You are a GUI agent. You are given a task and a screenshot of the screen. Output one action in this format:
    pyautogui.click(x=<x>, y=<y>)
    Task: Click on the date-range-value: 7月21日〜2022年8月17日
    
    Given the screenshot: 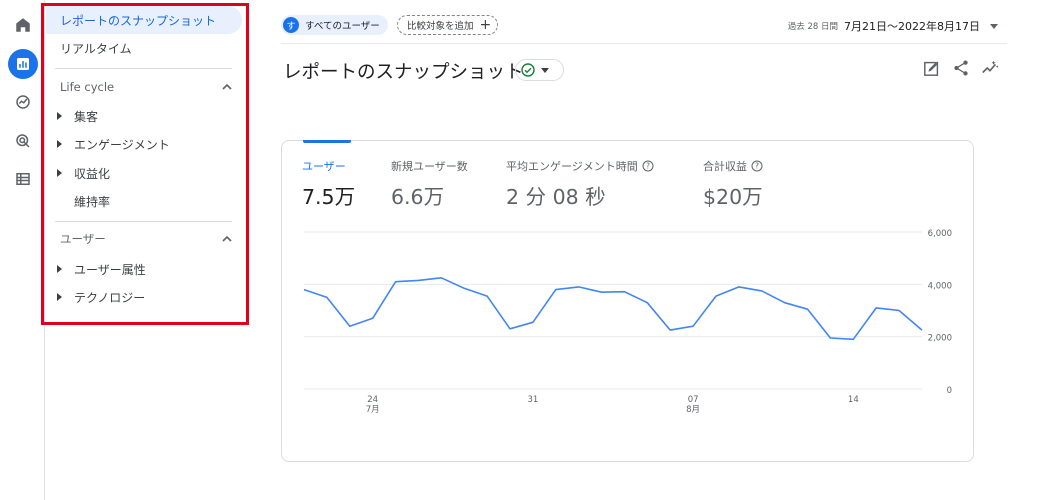 What is the action you would take?
    pyautogui.click(x=912, y=26)
    